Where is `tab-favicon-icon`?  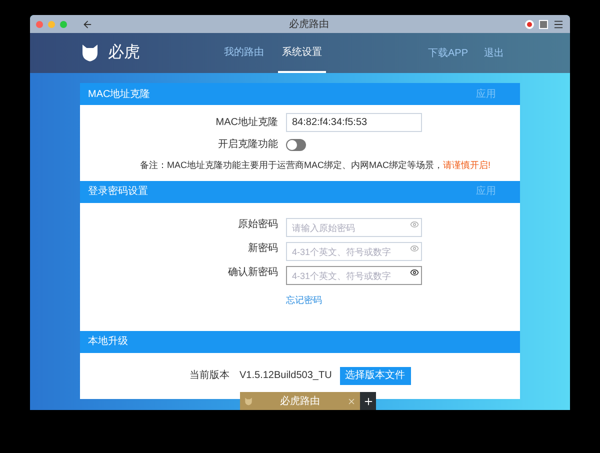
tab-favicon-icon is located at coordinates (248, 401).